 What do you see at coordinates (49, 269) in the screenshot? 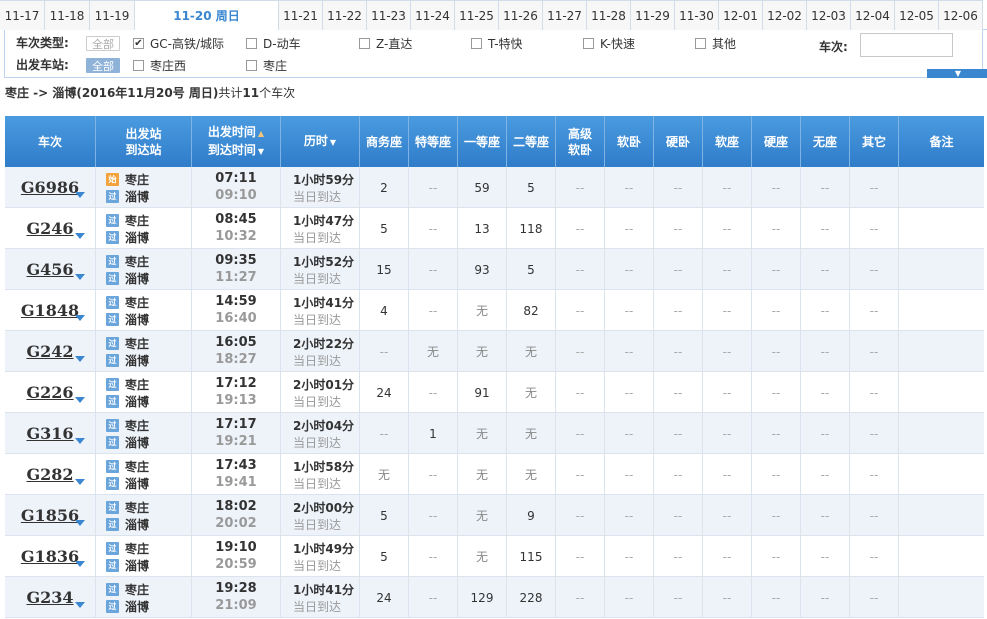
I see `train-number-link: G456` at bounding box center [49, 269].